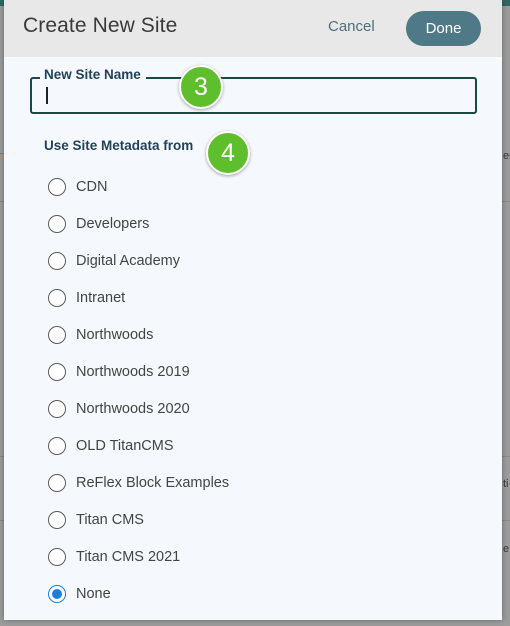 This screenshot has width=510, height=626. I want to click on radio-label: Digital Academy, so click(128, 260).